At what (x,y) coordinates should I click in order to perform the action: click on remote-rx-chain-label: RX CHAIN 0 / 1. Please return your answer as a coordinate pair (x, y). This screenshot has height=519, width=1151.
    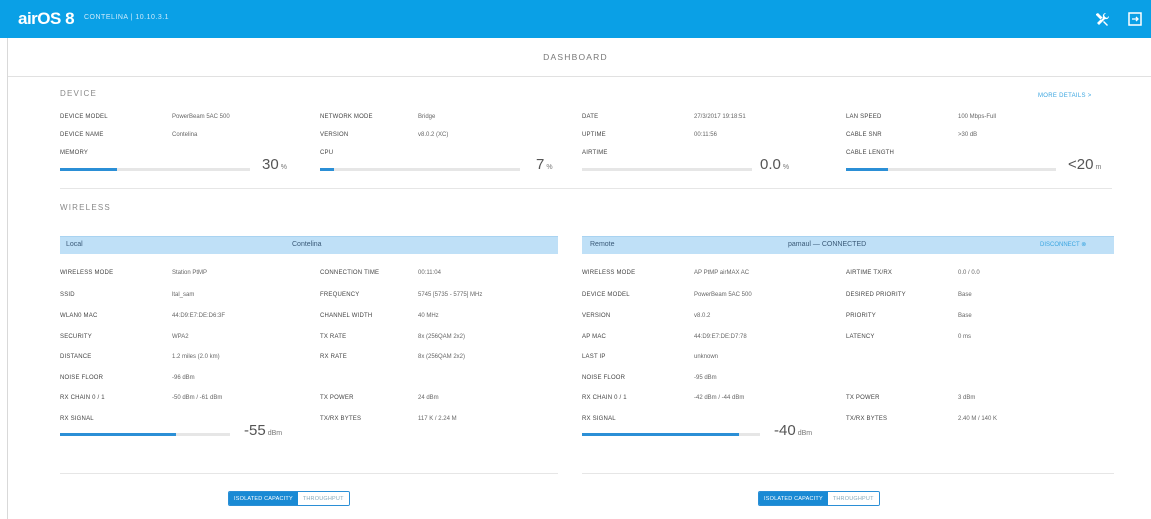
    Looking at the image, I should click on (604, 398).